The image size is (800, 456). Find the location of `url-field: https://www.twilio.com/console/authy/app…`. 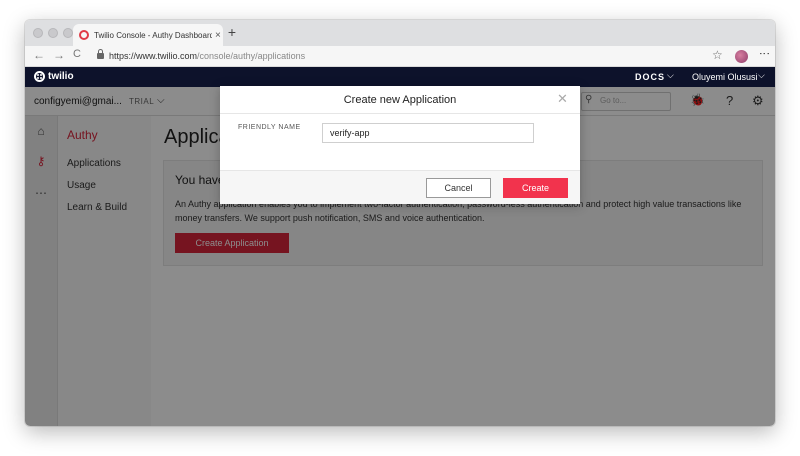

url-field: https://www.twilio.com/console/authy/app… is located at coordinates (207, 56).